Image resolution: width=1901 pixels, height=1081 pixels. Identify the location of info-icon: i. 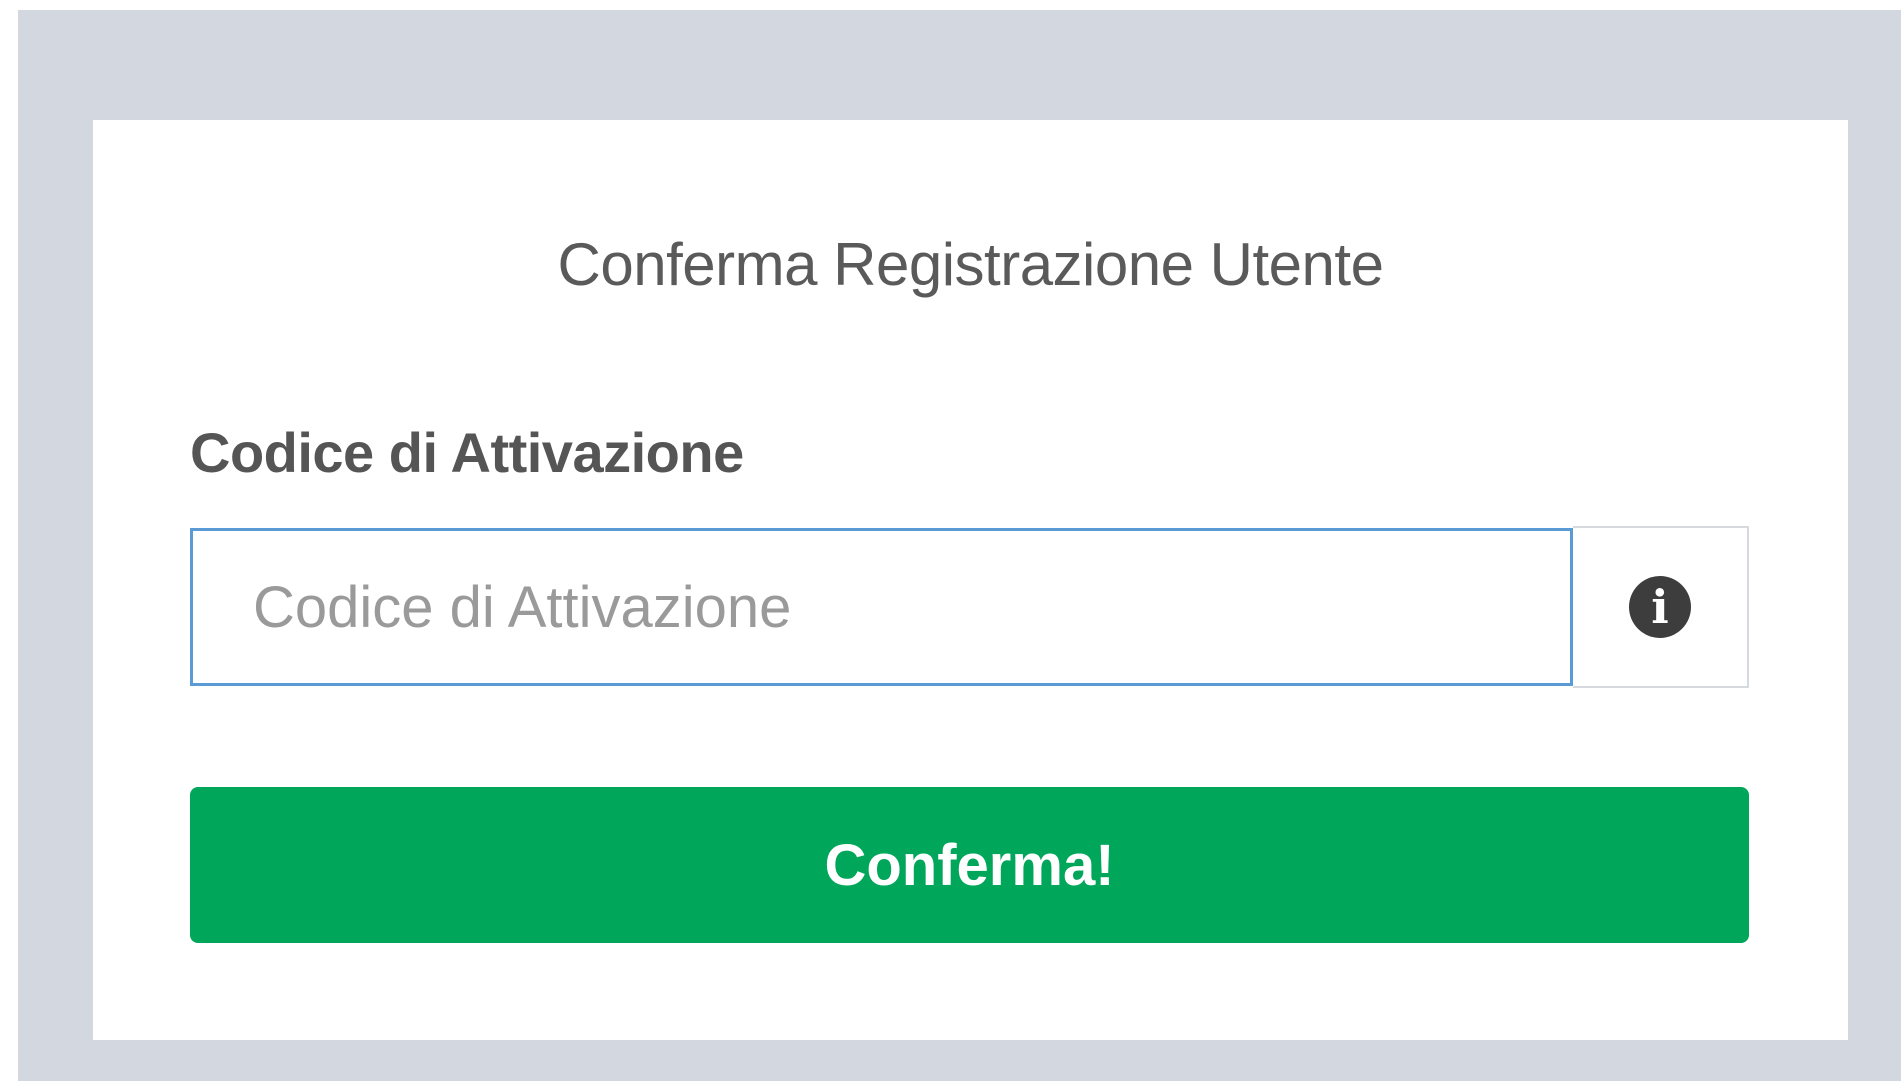
(1660, 607).